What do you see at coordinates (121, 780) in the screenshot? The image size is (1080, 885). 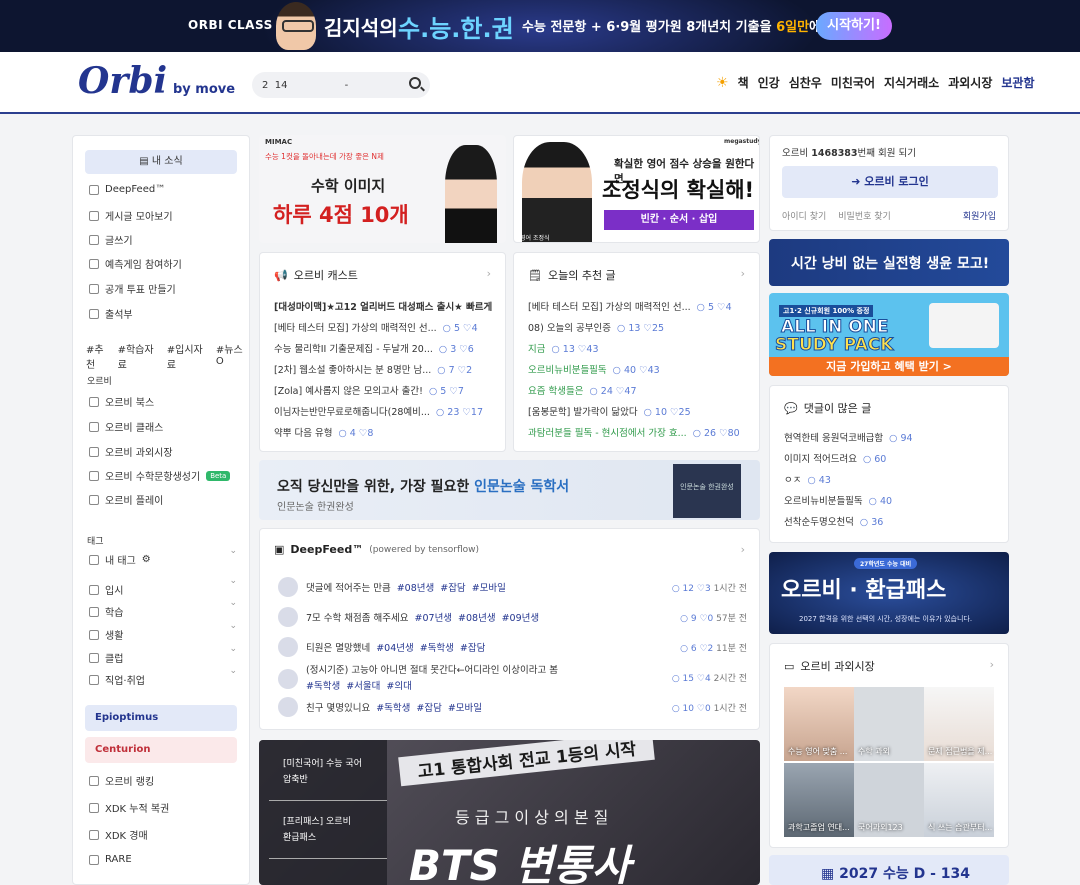 I see `menu-ranking: 오르비 랭킹` at bounding box center [121, 780].